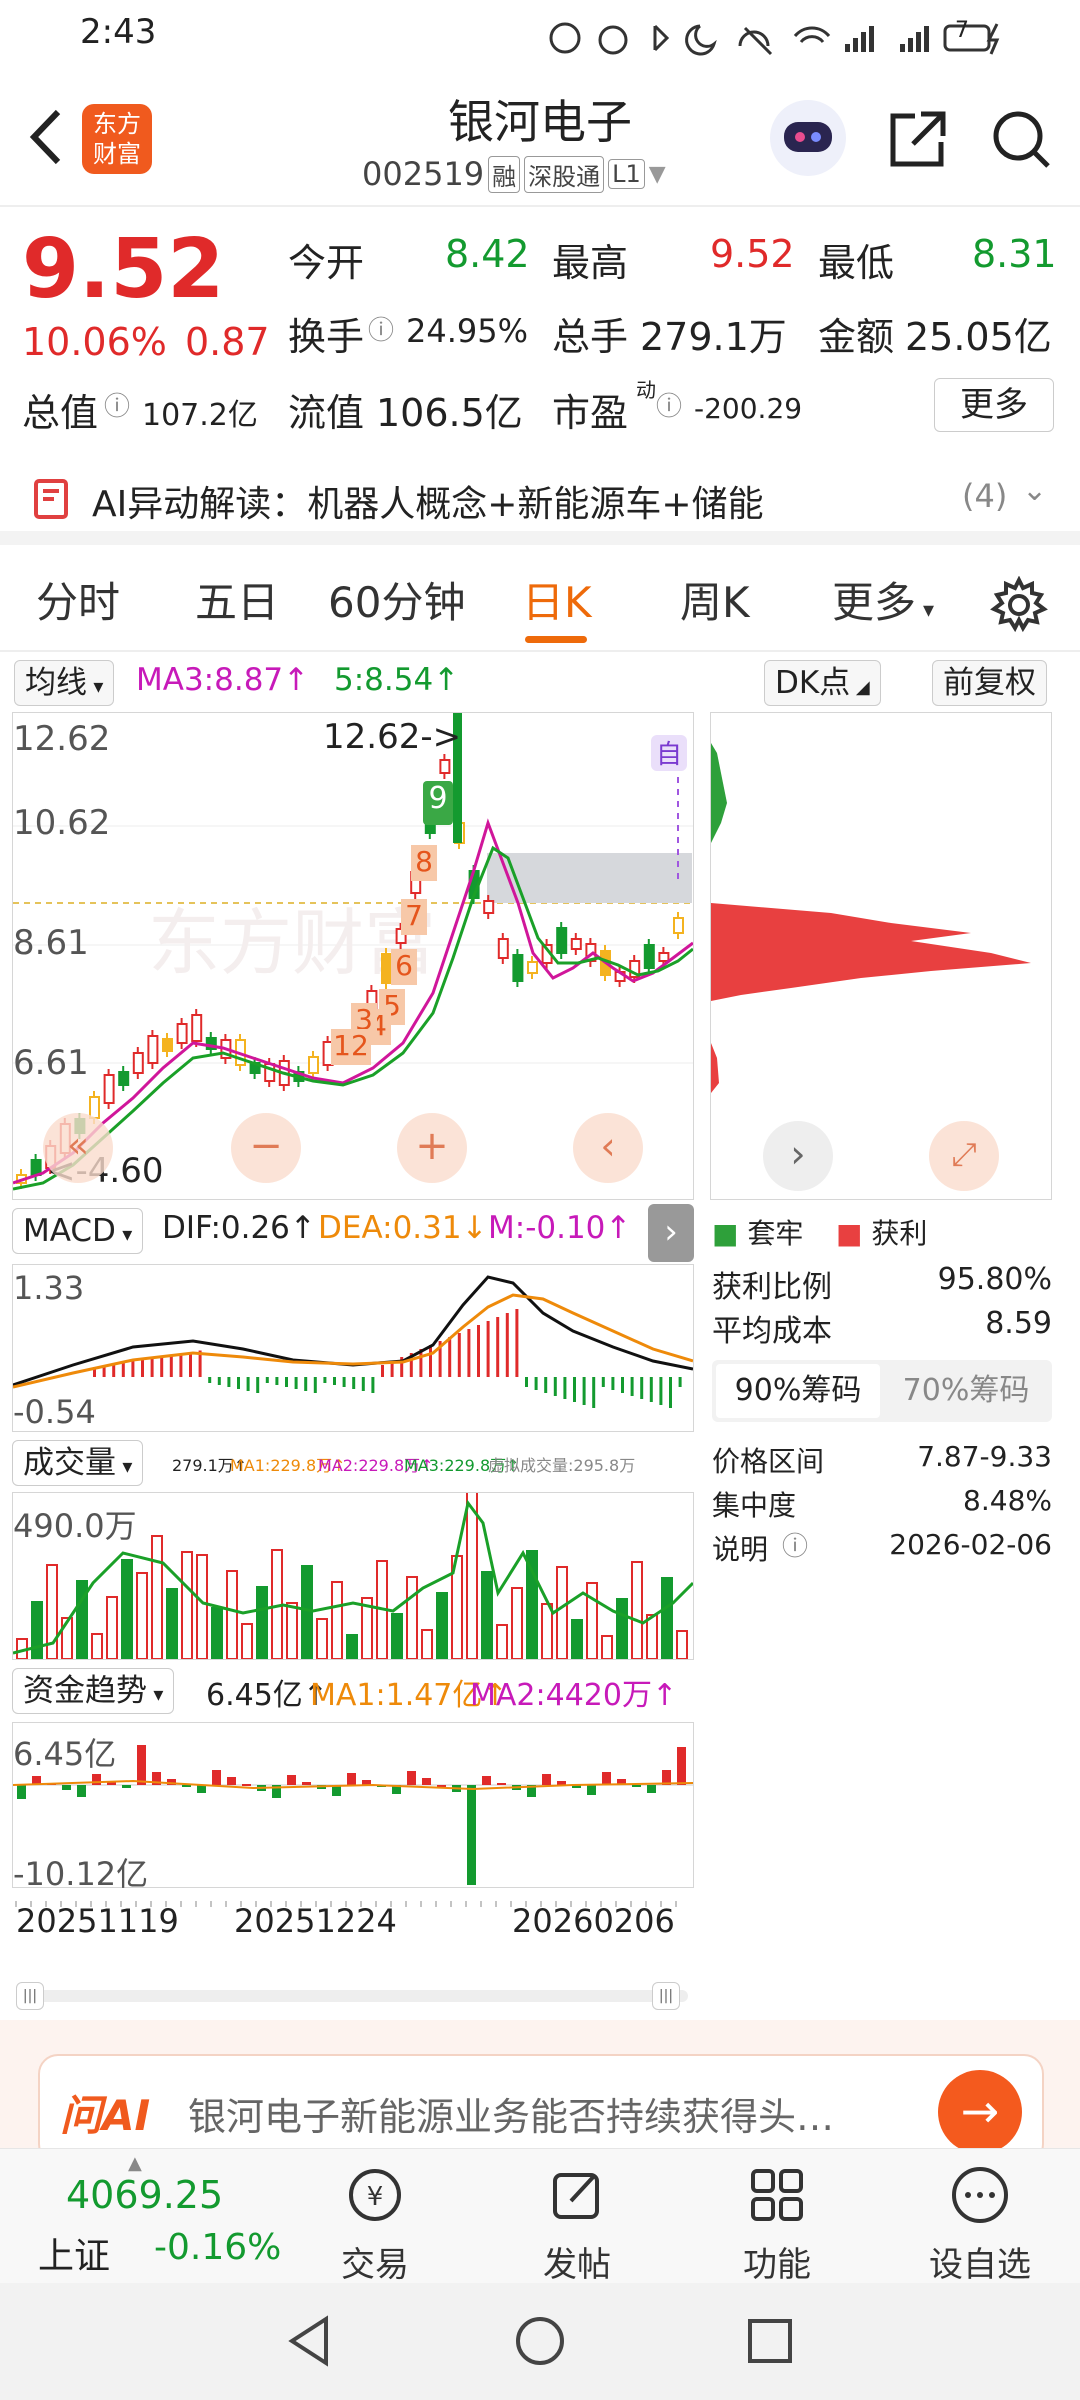 This screenshot has width=1080, height=2400. I want to click on dif-readout: DIF:0.26↑, so click(239, 1228).